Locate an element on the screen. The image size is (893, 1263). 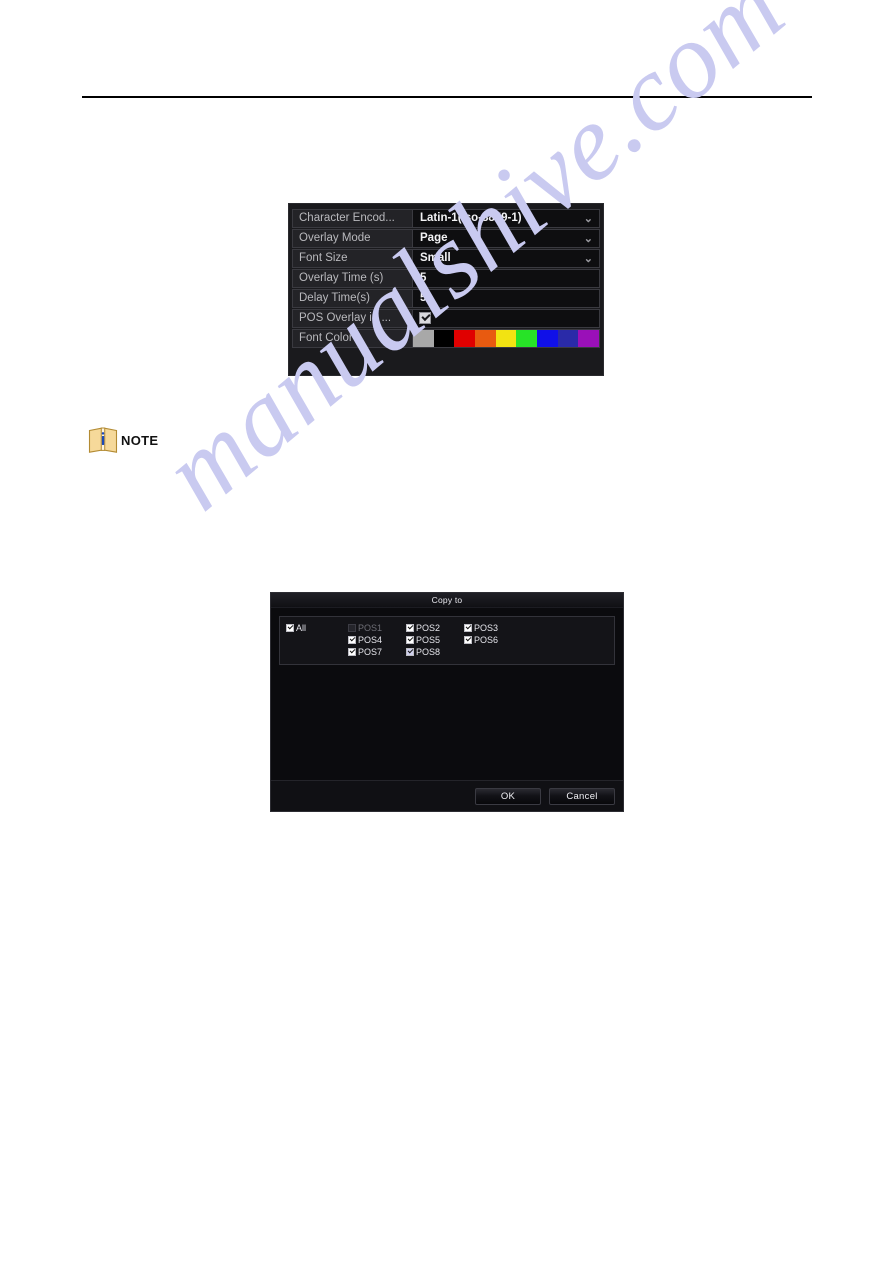
checkbox-pos7: POS7 is located at coordinates (376, 652).